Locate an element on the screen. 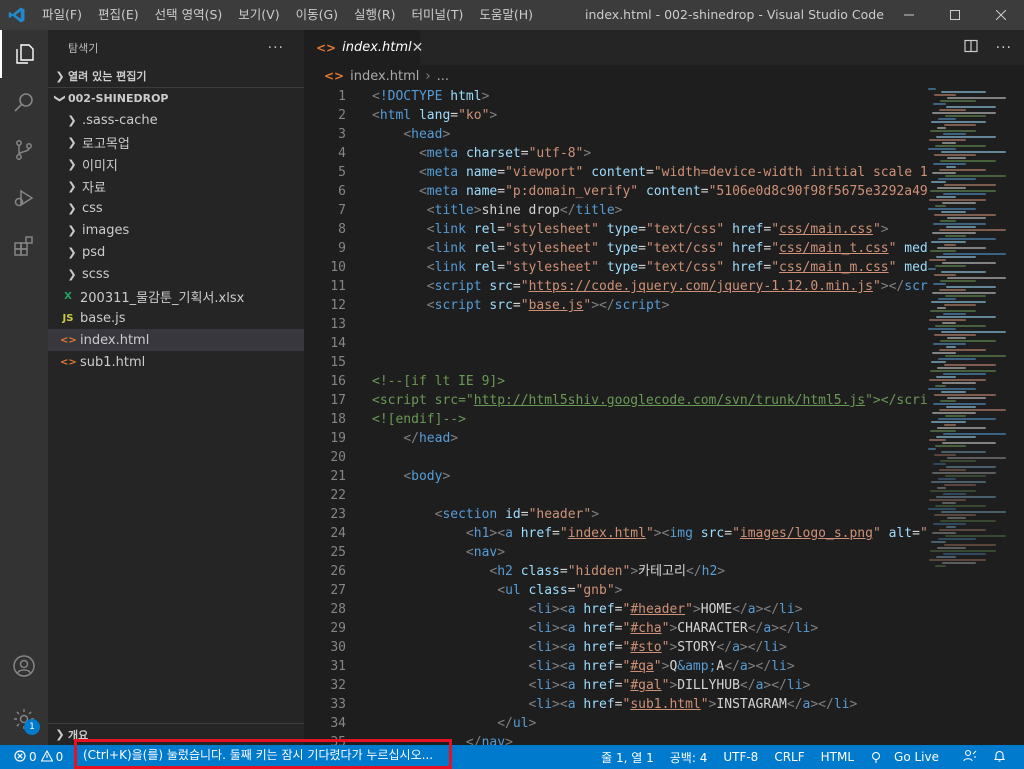  error-count: 0 is located at coordinates (33, 757).